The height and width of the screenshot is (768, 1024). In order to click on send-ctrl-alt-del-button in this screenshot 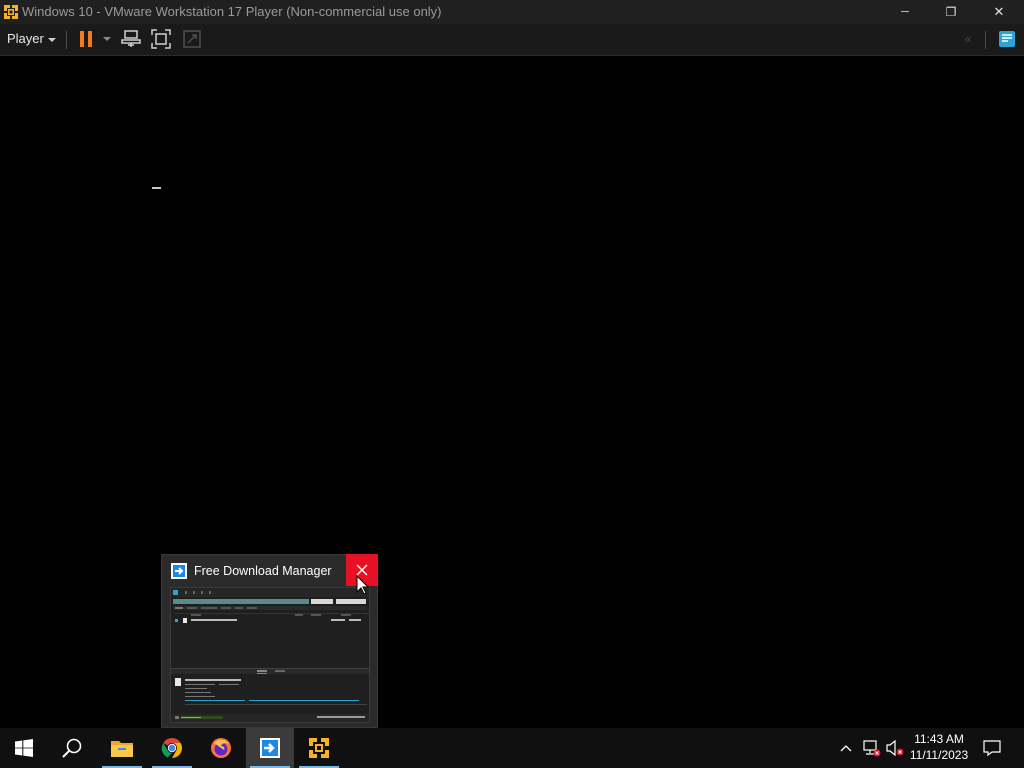, I will do `click(131, 39)`.